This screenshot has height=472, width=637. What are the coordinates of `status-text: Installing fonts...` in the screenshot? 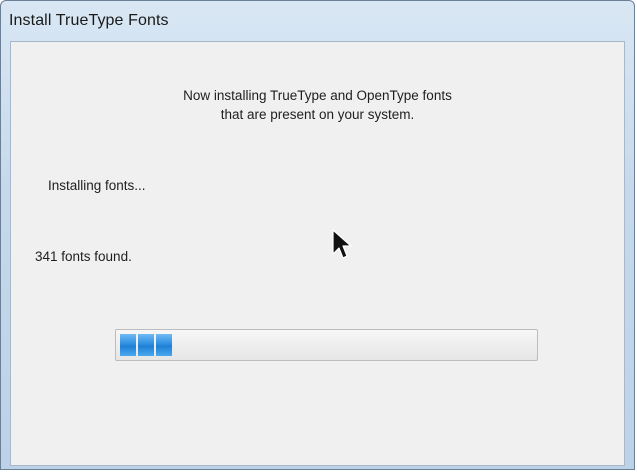 It's located at (97, 185).